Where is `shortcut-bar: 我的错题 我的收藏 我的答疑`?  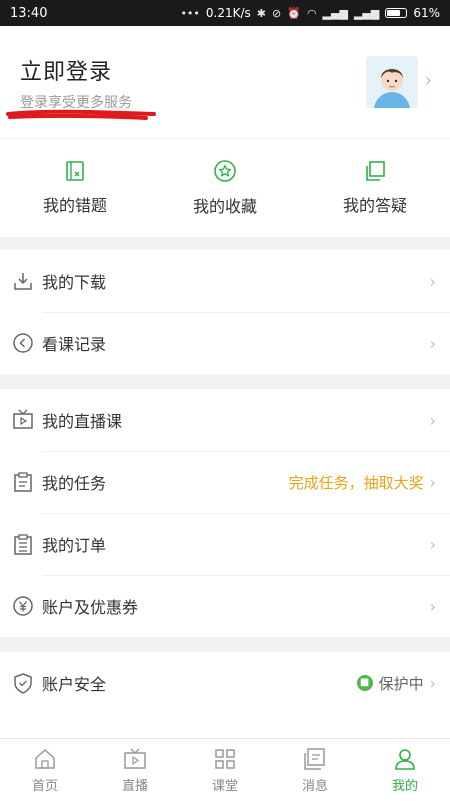
shortcut-bar: 我的错题 我的收藏 我的答疑 is located at coordinates (225, 187).